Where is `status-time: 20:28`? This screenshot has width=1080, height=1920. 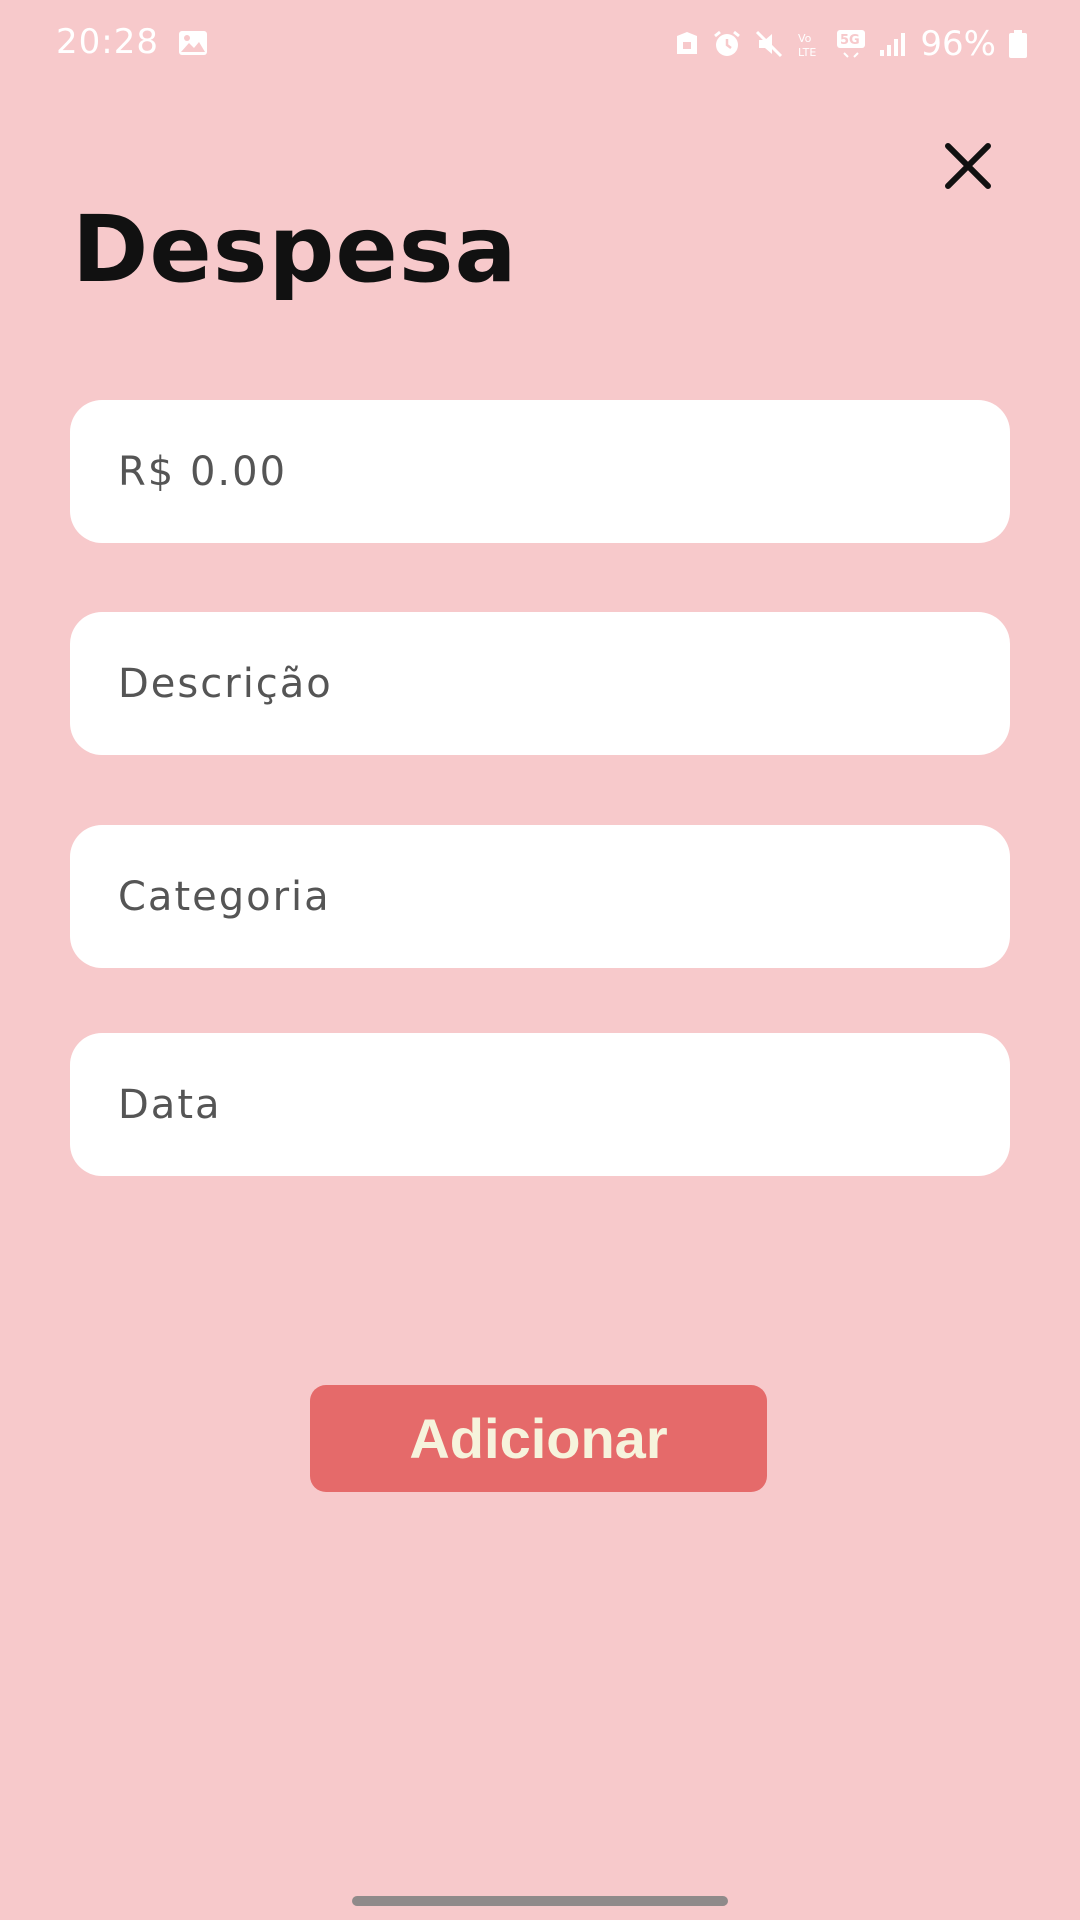
status-time: 20:28 is located at coordinates (107, 42).